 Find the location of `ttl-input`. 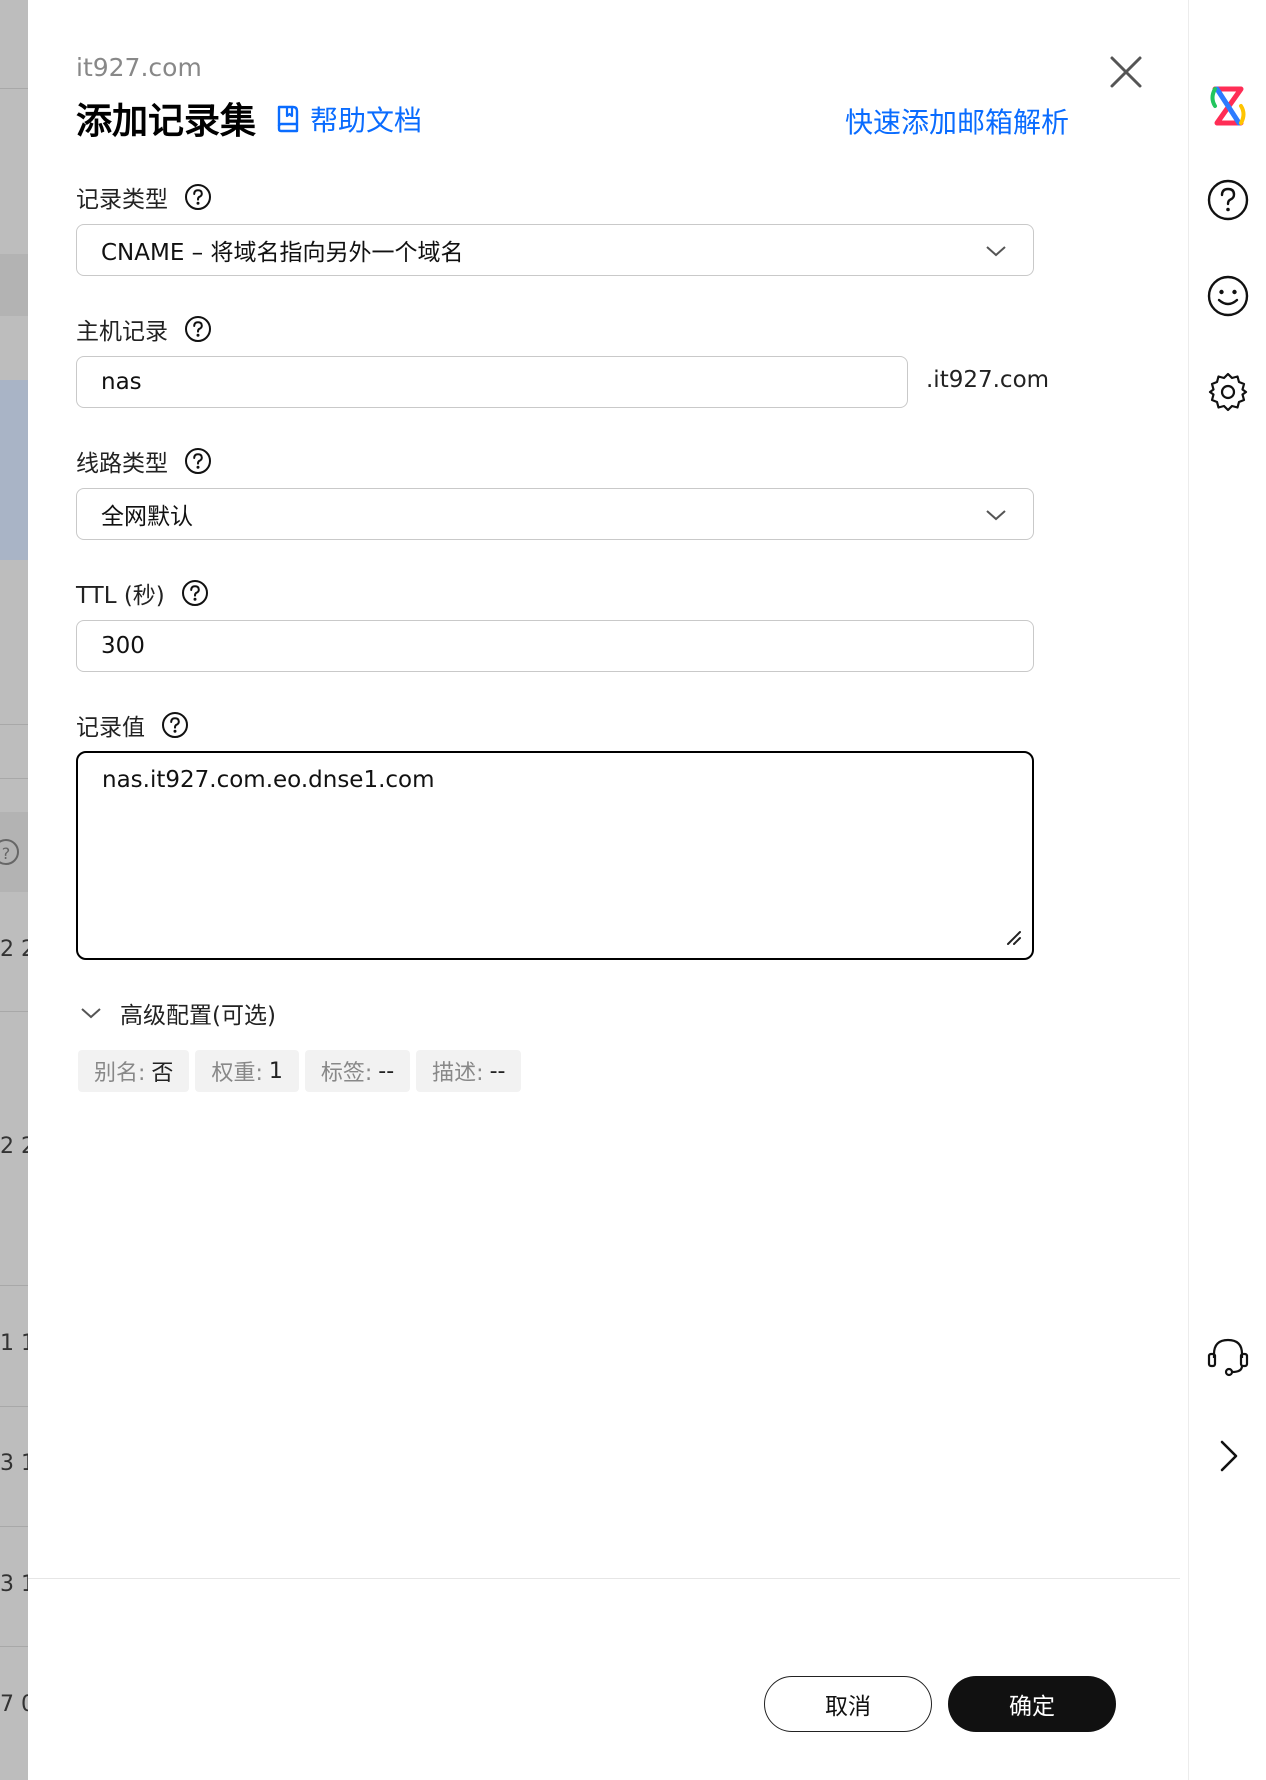

ttl-input is located at coordinates (555, 646).